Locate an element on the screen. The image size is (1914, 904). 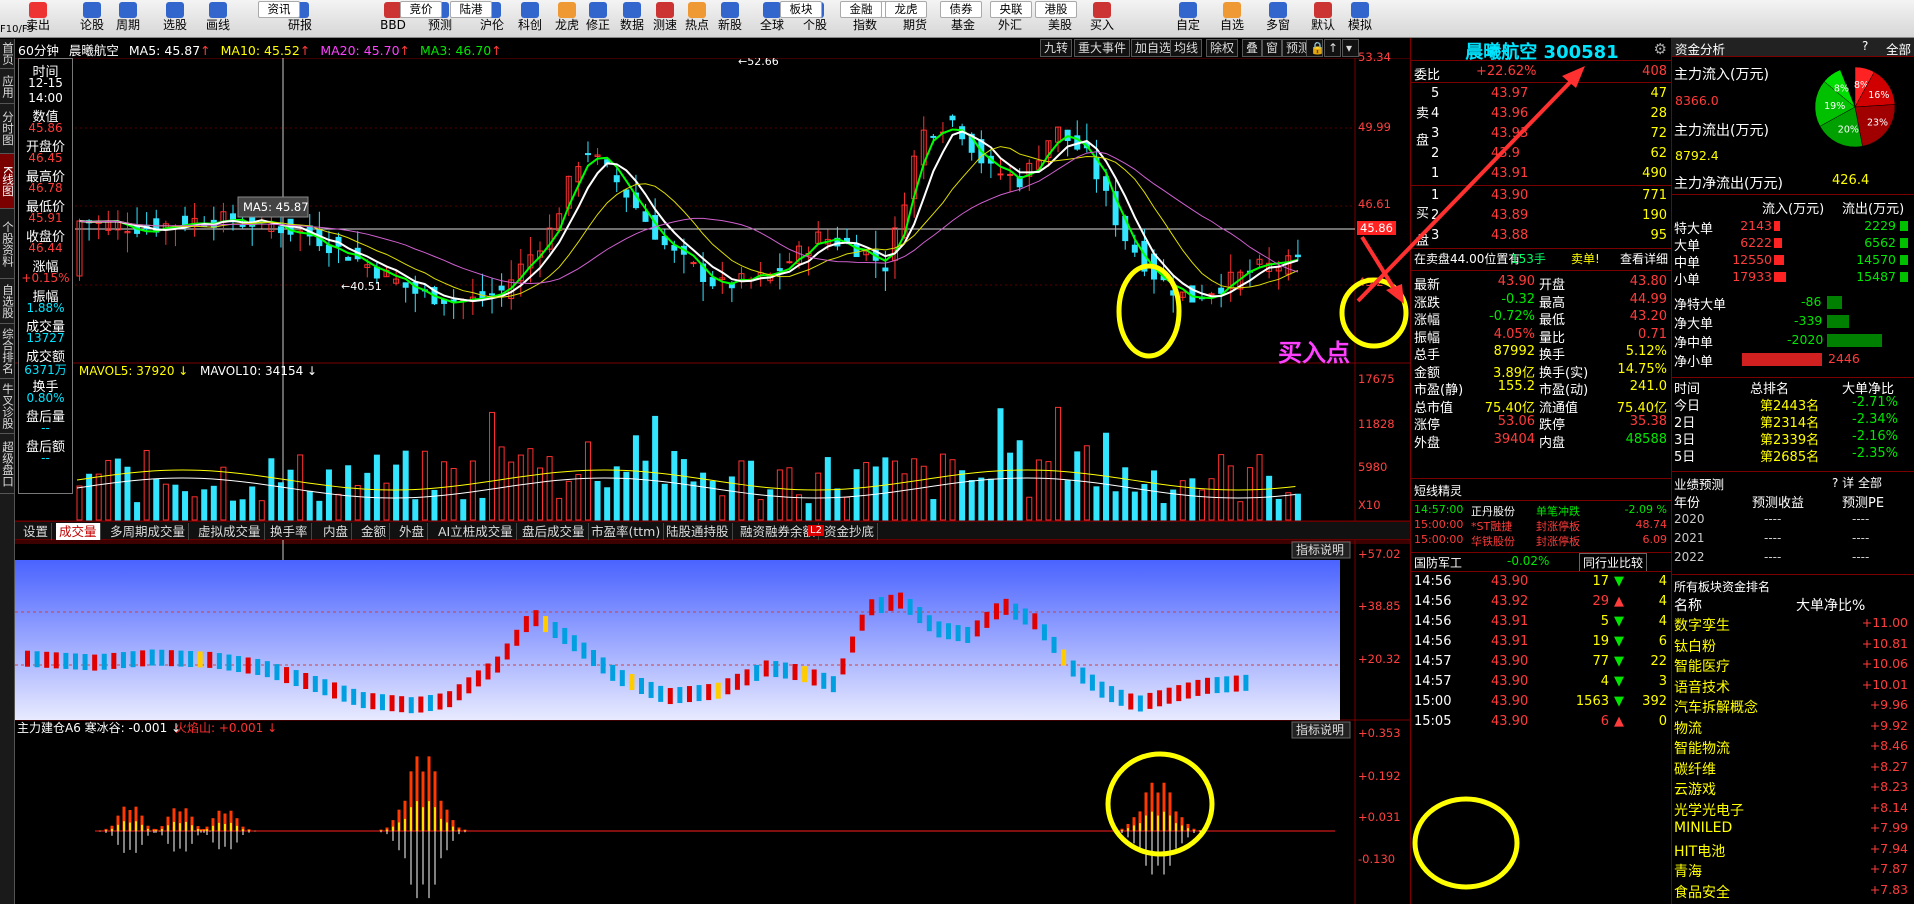
tab-4: 换手率 is located at coordinates (289, 531).